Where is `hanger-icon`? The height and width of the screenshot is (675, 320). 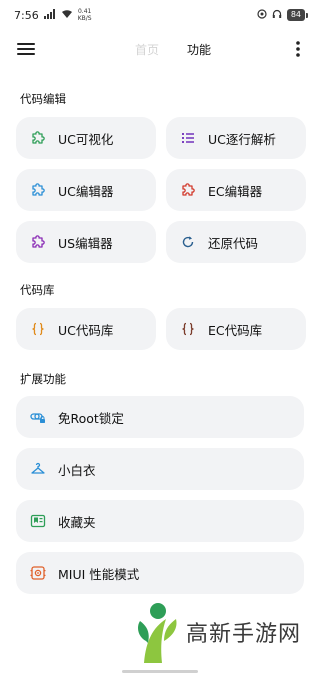
hanger-icon is located at coordinates (38, 469).